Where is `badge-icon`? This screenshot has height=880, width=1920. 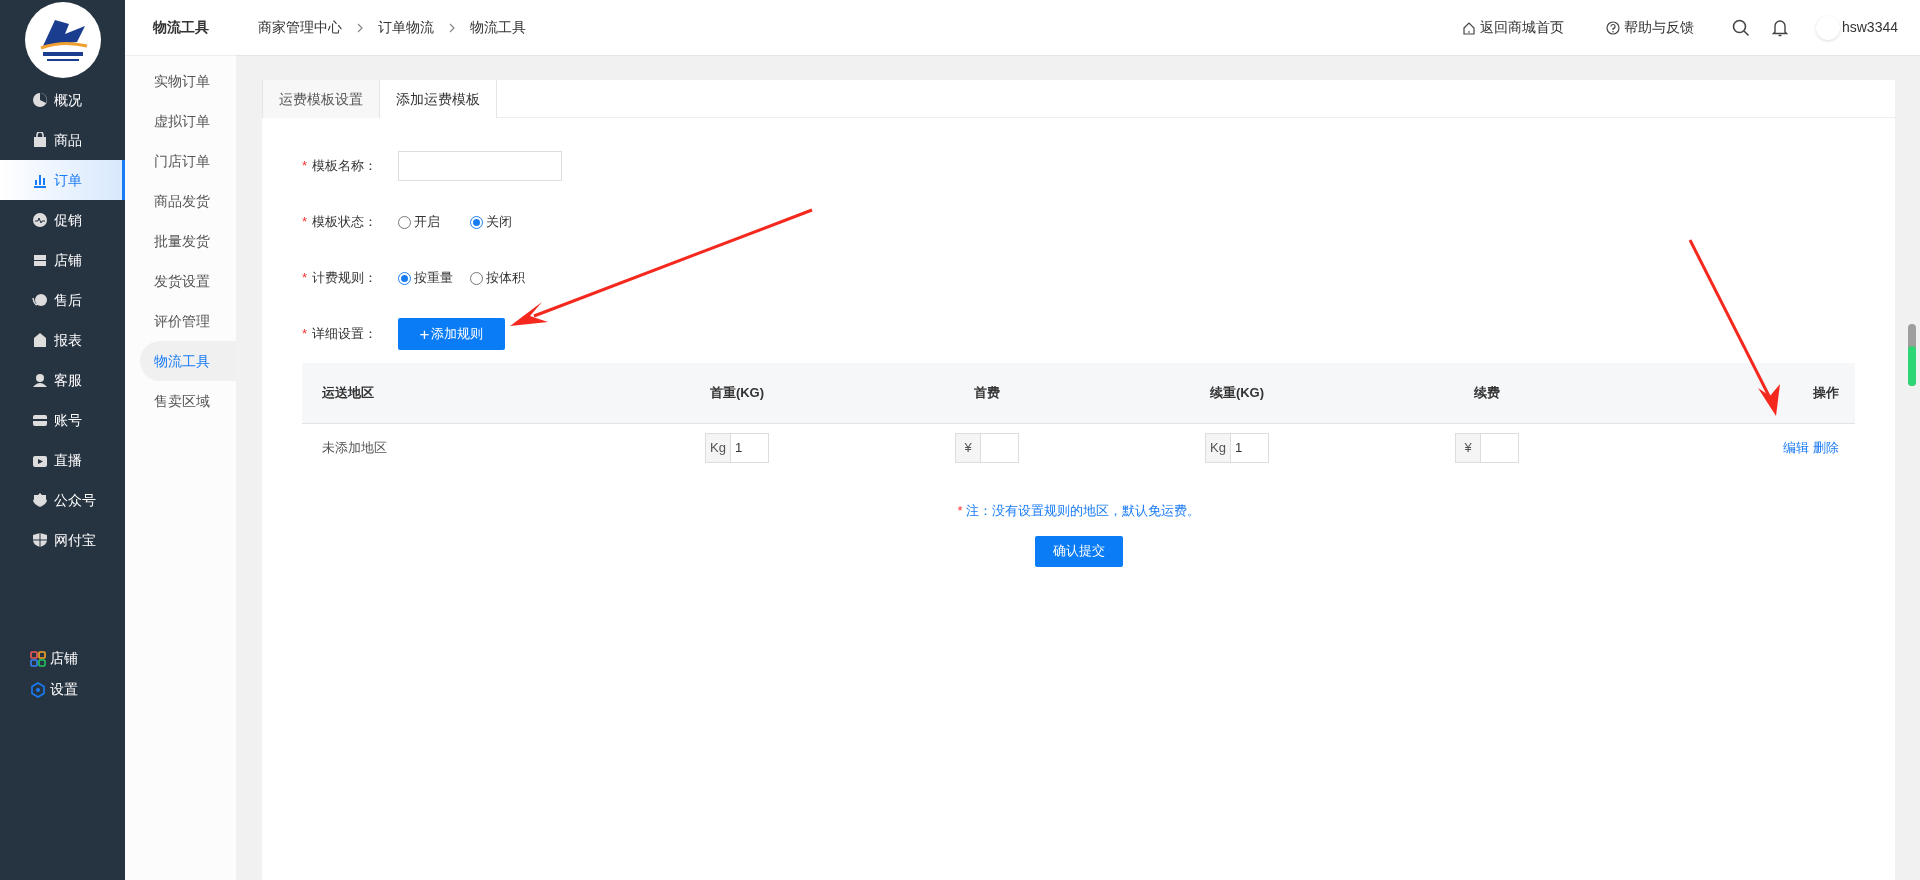 badge-icon is located at coordinates (40, 500).